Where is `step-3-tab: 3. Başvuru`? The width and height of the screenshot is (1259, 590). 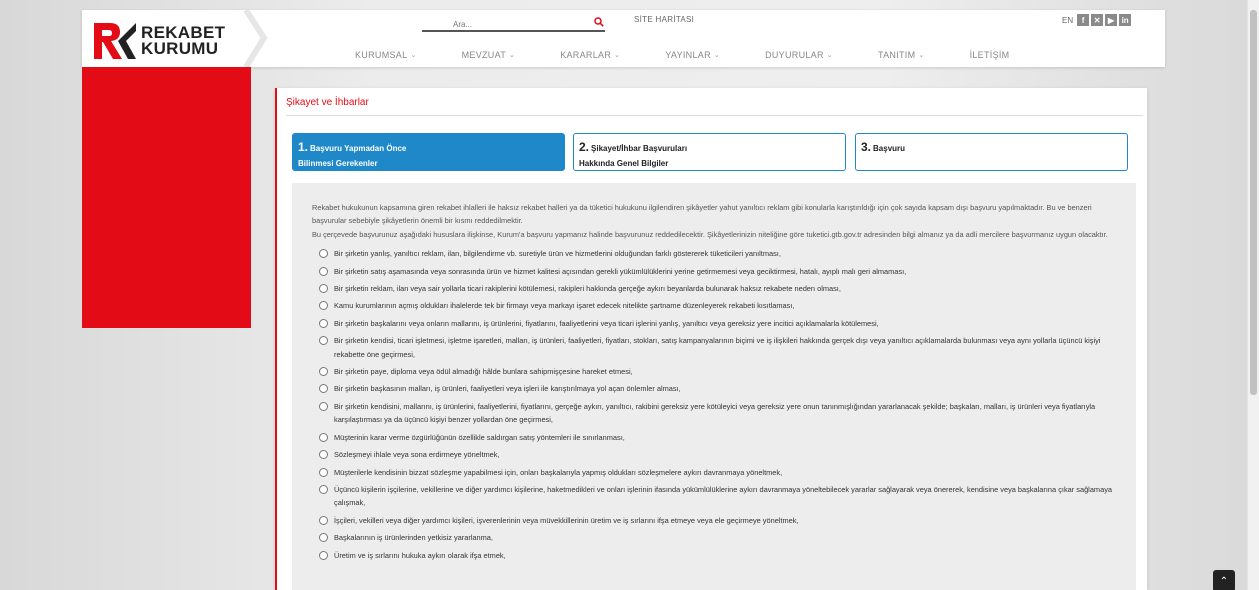
step-3-tab: 3. Başvuru is located at coordinates (991, 152).